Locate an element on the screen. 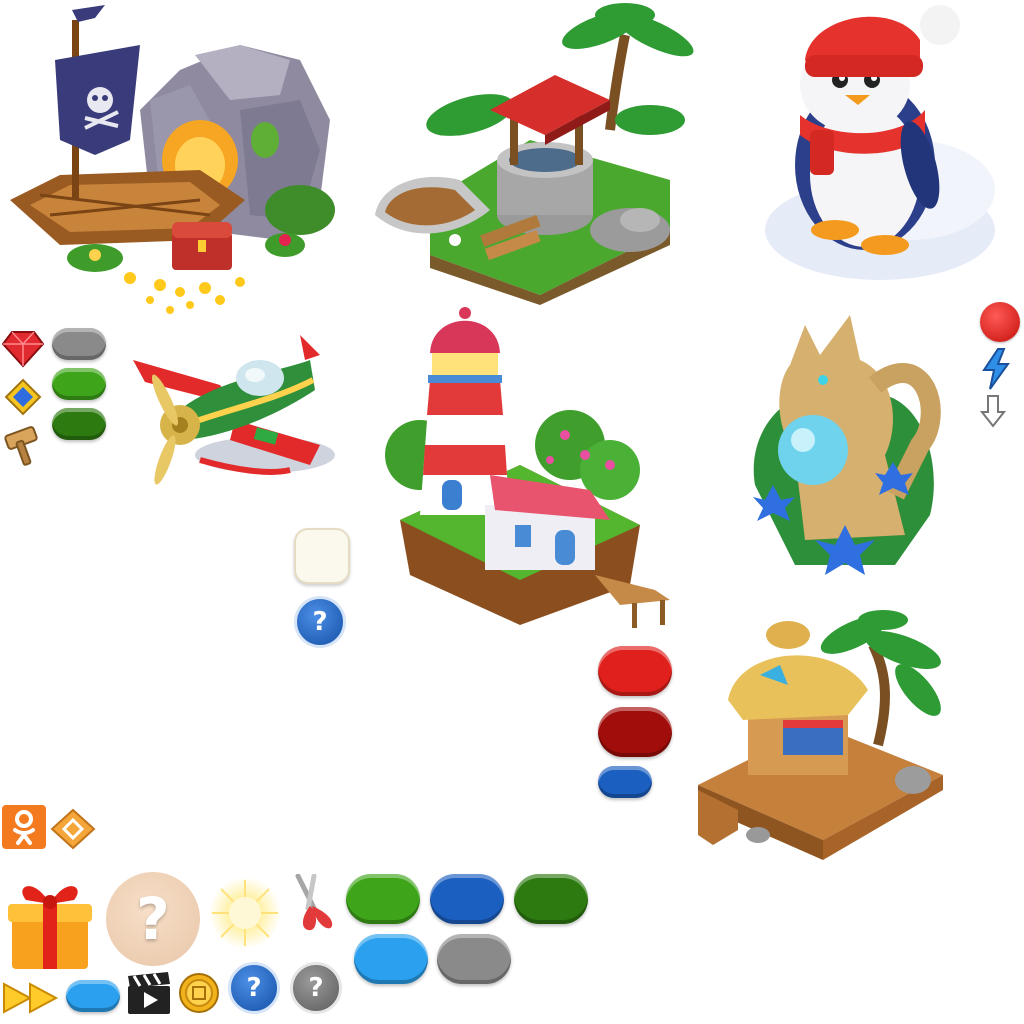 Image resolution: width=1024 pixels, height=1024 pixels. video-clapper-icon is located at coordinates (149, 993).